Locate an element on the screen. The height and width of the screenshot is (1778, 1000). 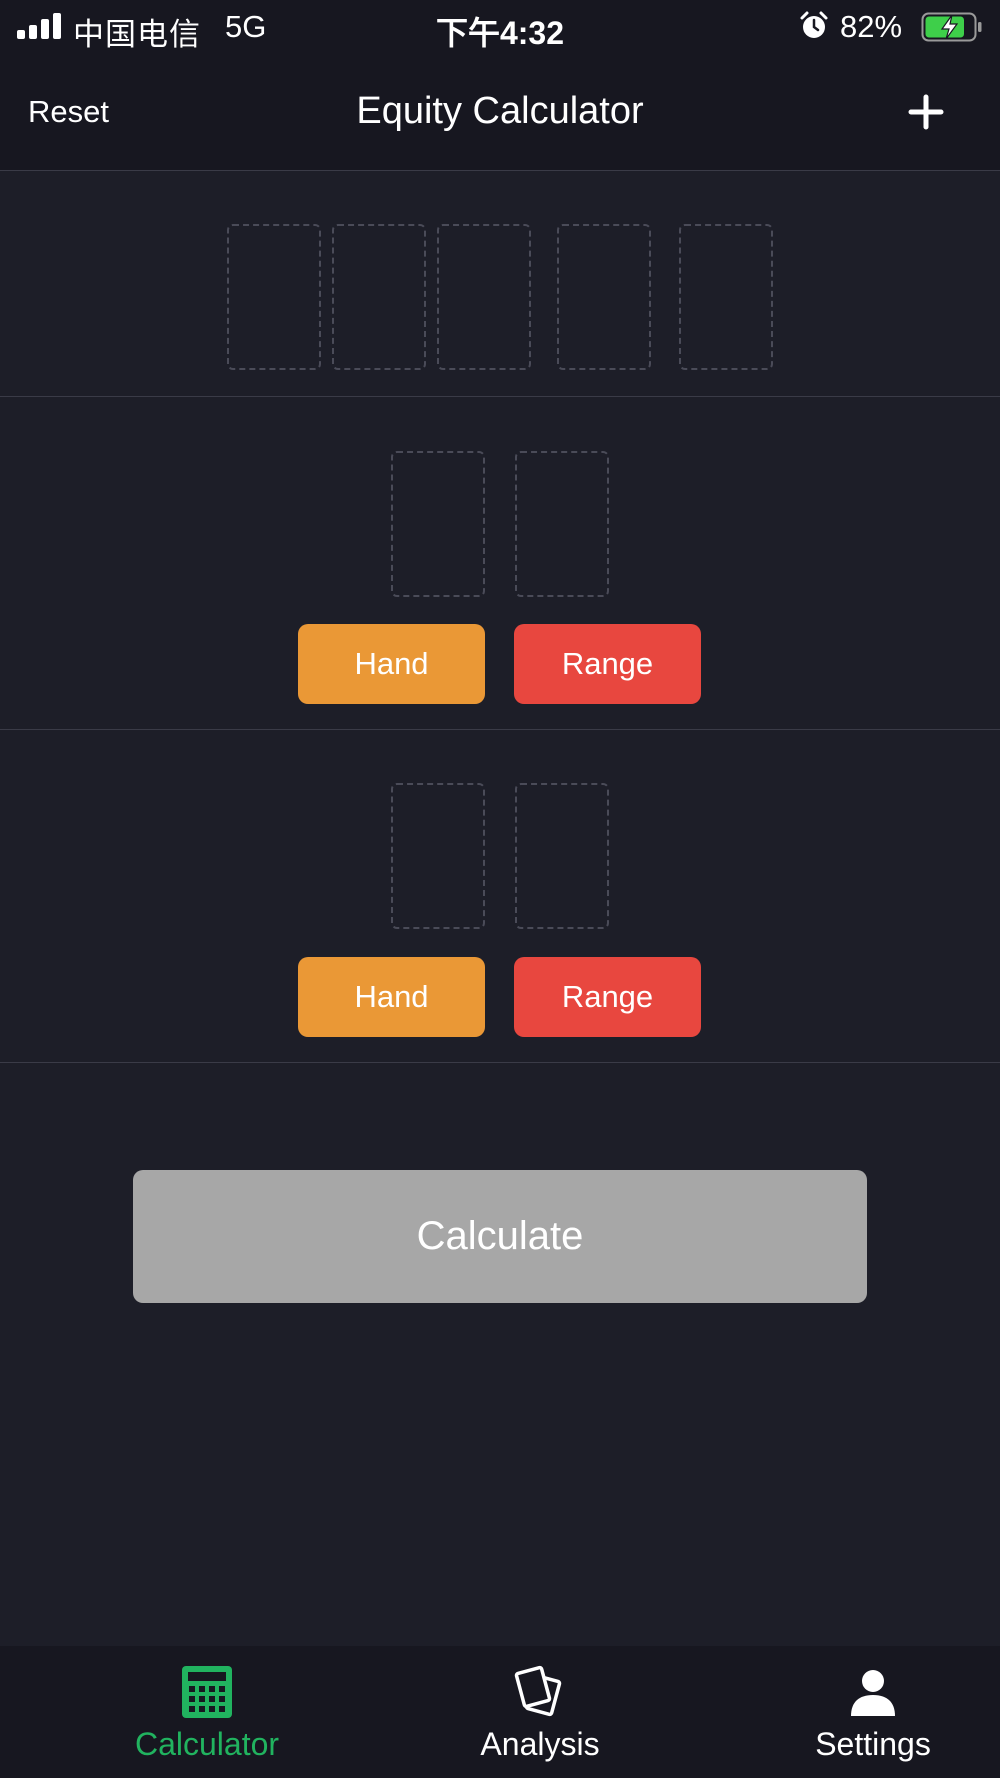
tab-label: Settings is located at coordinates (873, 1744).